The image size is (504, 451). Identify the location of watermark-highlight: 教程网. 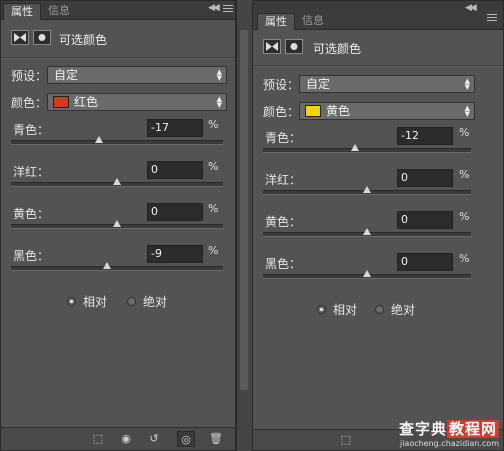
(472, 429).